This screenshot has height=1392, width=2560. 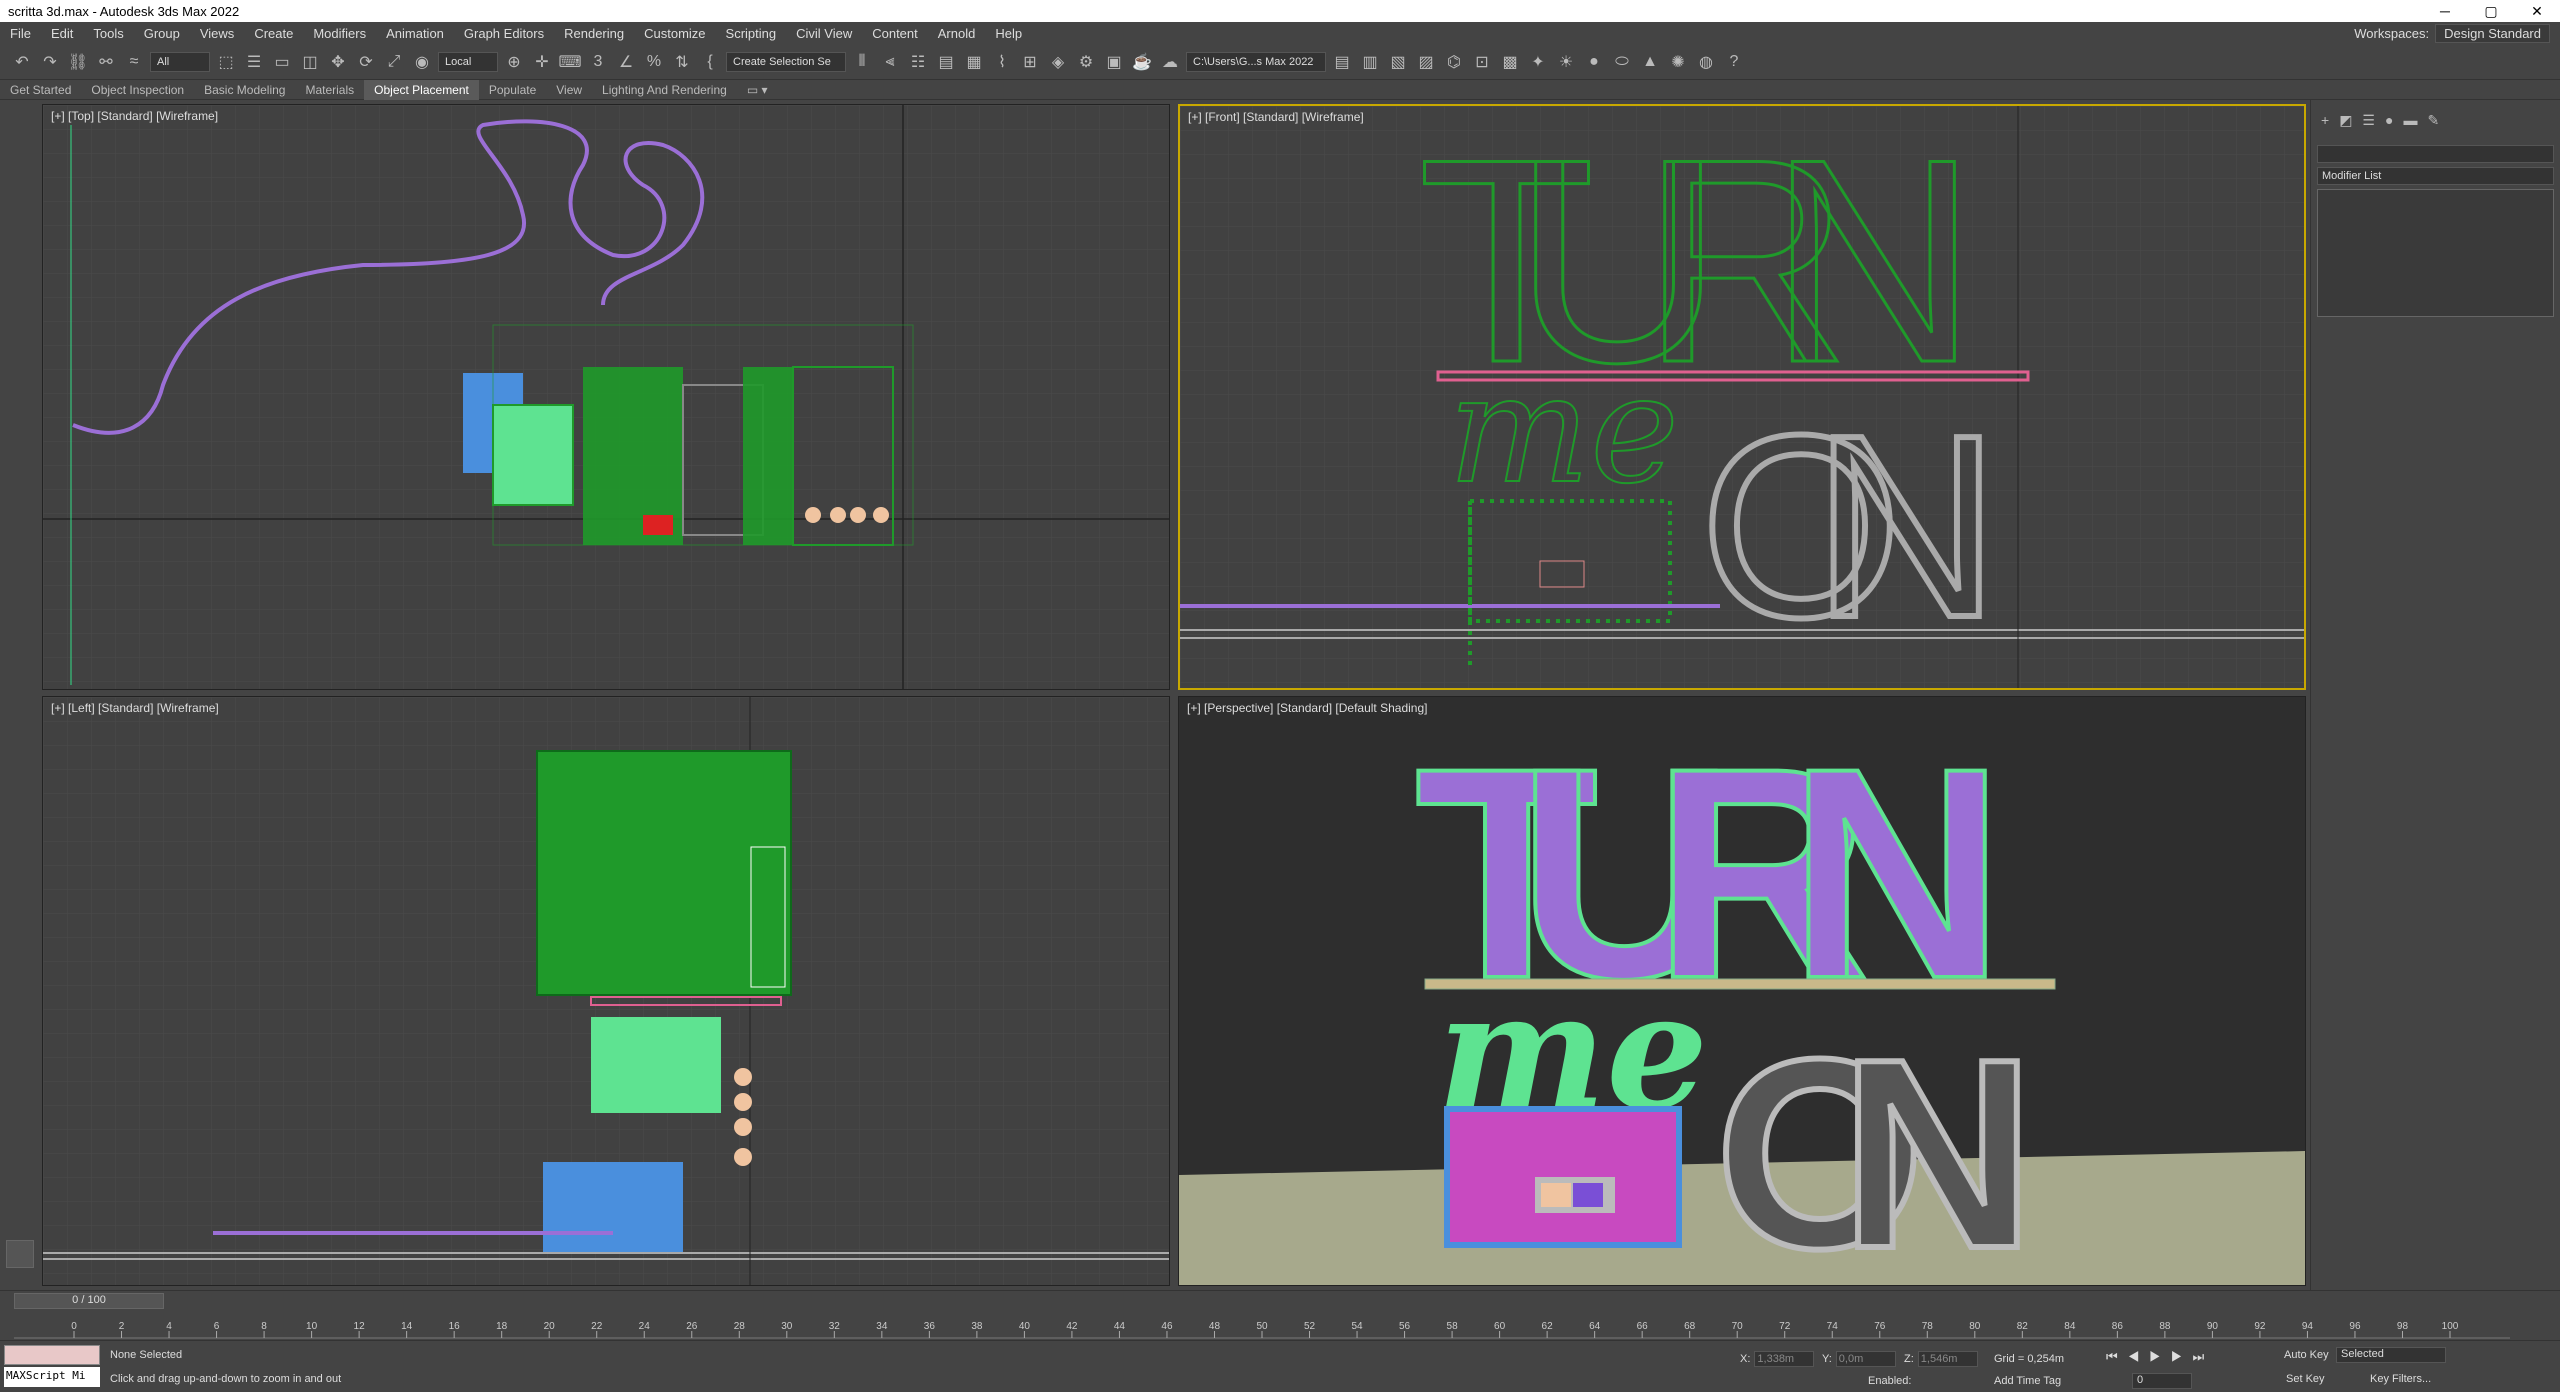 What do you see at coordinates (421, 89) in the screenshot?
I see `tab-object-placement: Object Placement` at bounding box center [421, 89].